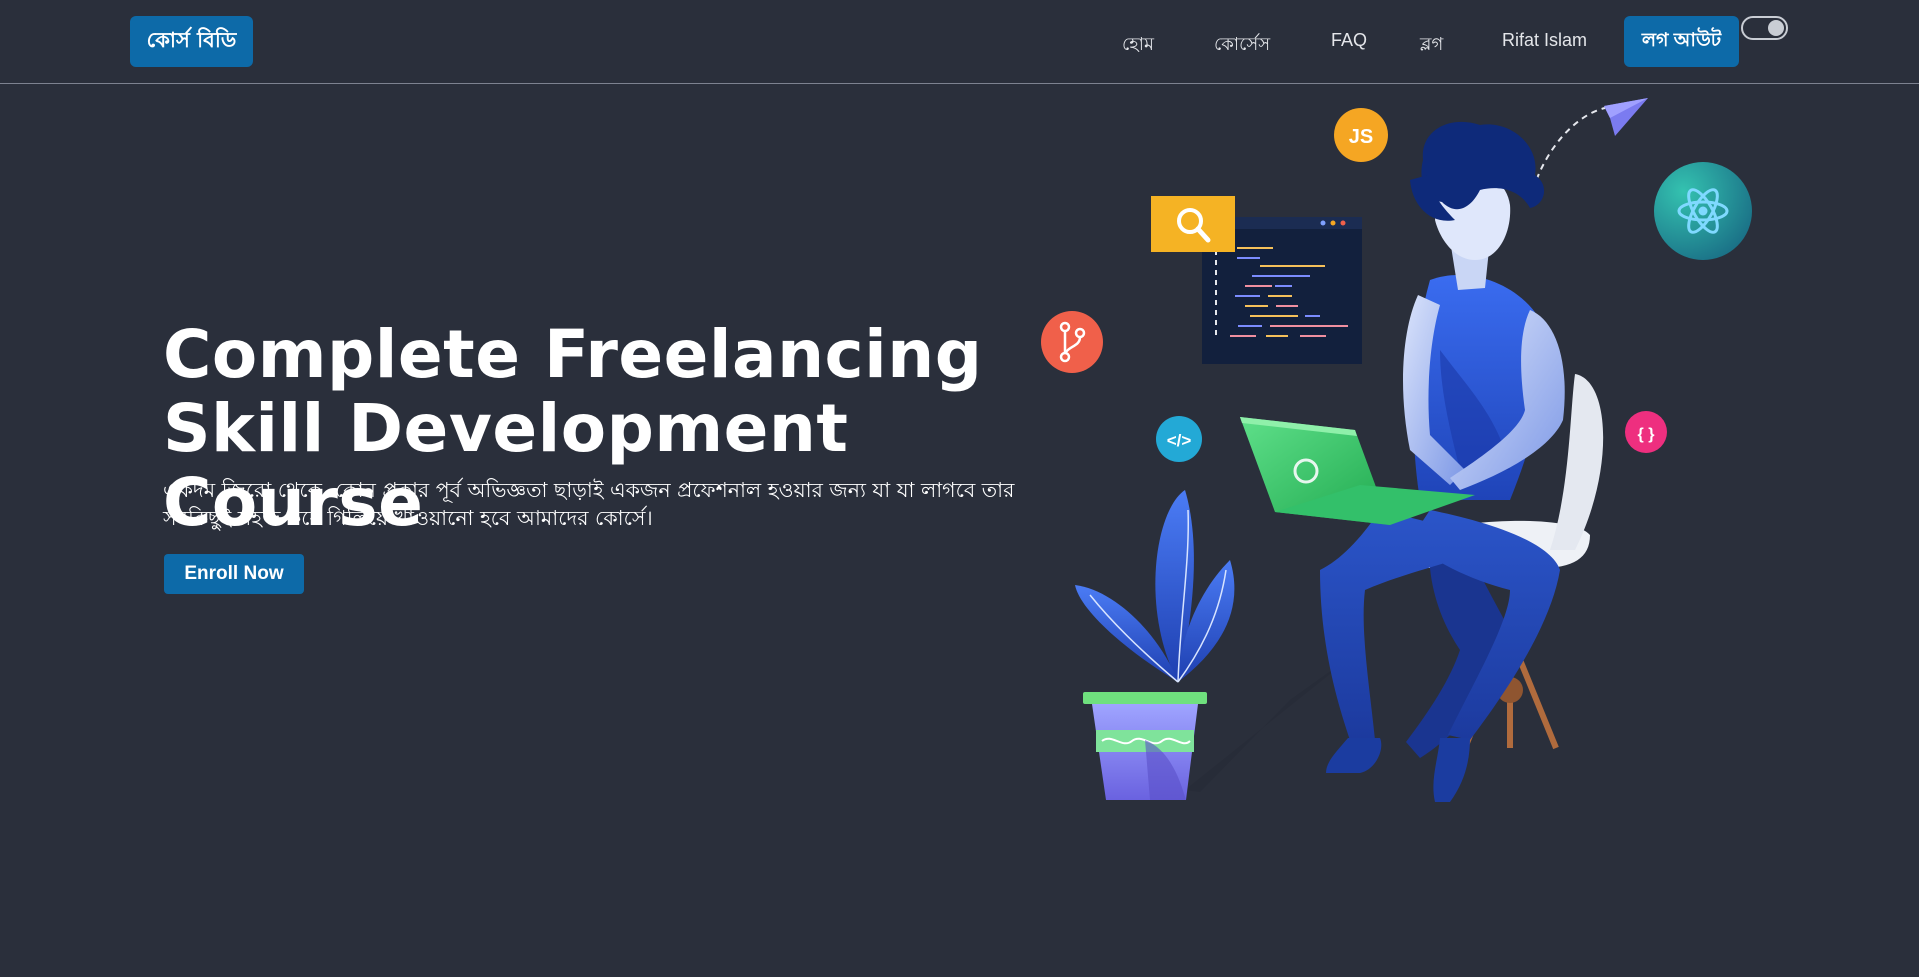  What do you see at coordinates (234, 574) in the screenshot?
I see `enroll-now-button: Enroll Now` at bounding box center [234, 574].